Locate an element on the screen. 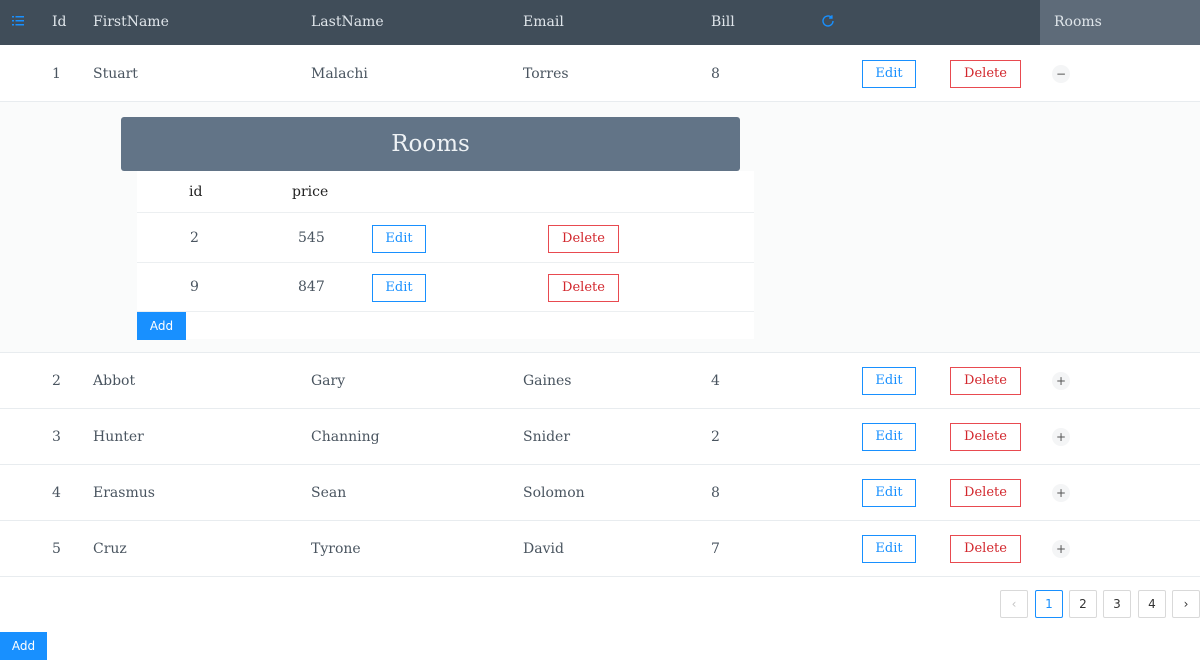 Image resolution: width=1200 pixels, height=660 pixels. room-cell-price: 847 is located at coordinates (311, 287).